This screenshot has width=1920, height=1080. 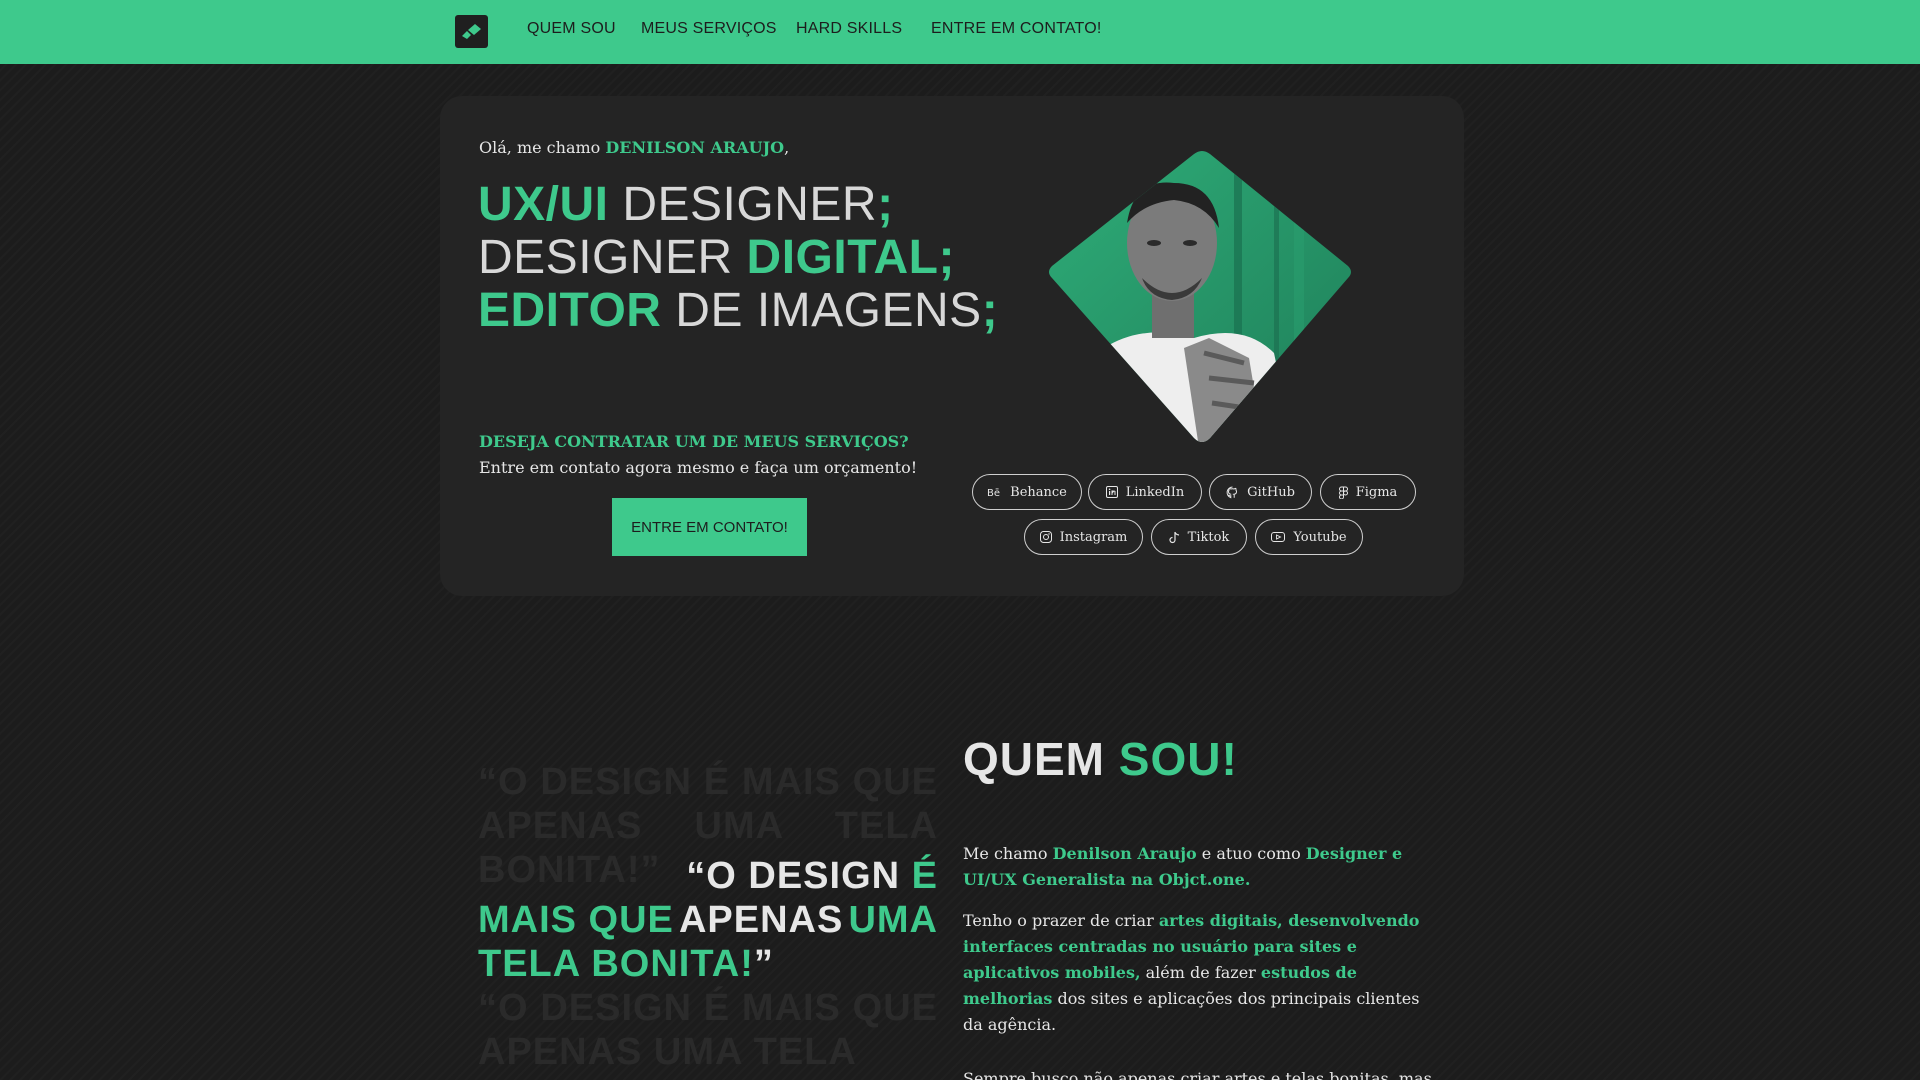 What do you see at coordinates (743, 204) in the screenshot?
I see `role-1-light: DESIGNER` at bounding box center [743, 204].